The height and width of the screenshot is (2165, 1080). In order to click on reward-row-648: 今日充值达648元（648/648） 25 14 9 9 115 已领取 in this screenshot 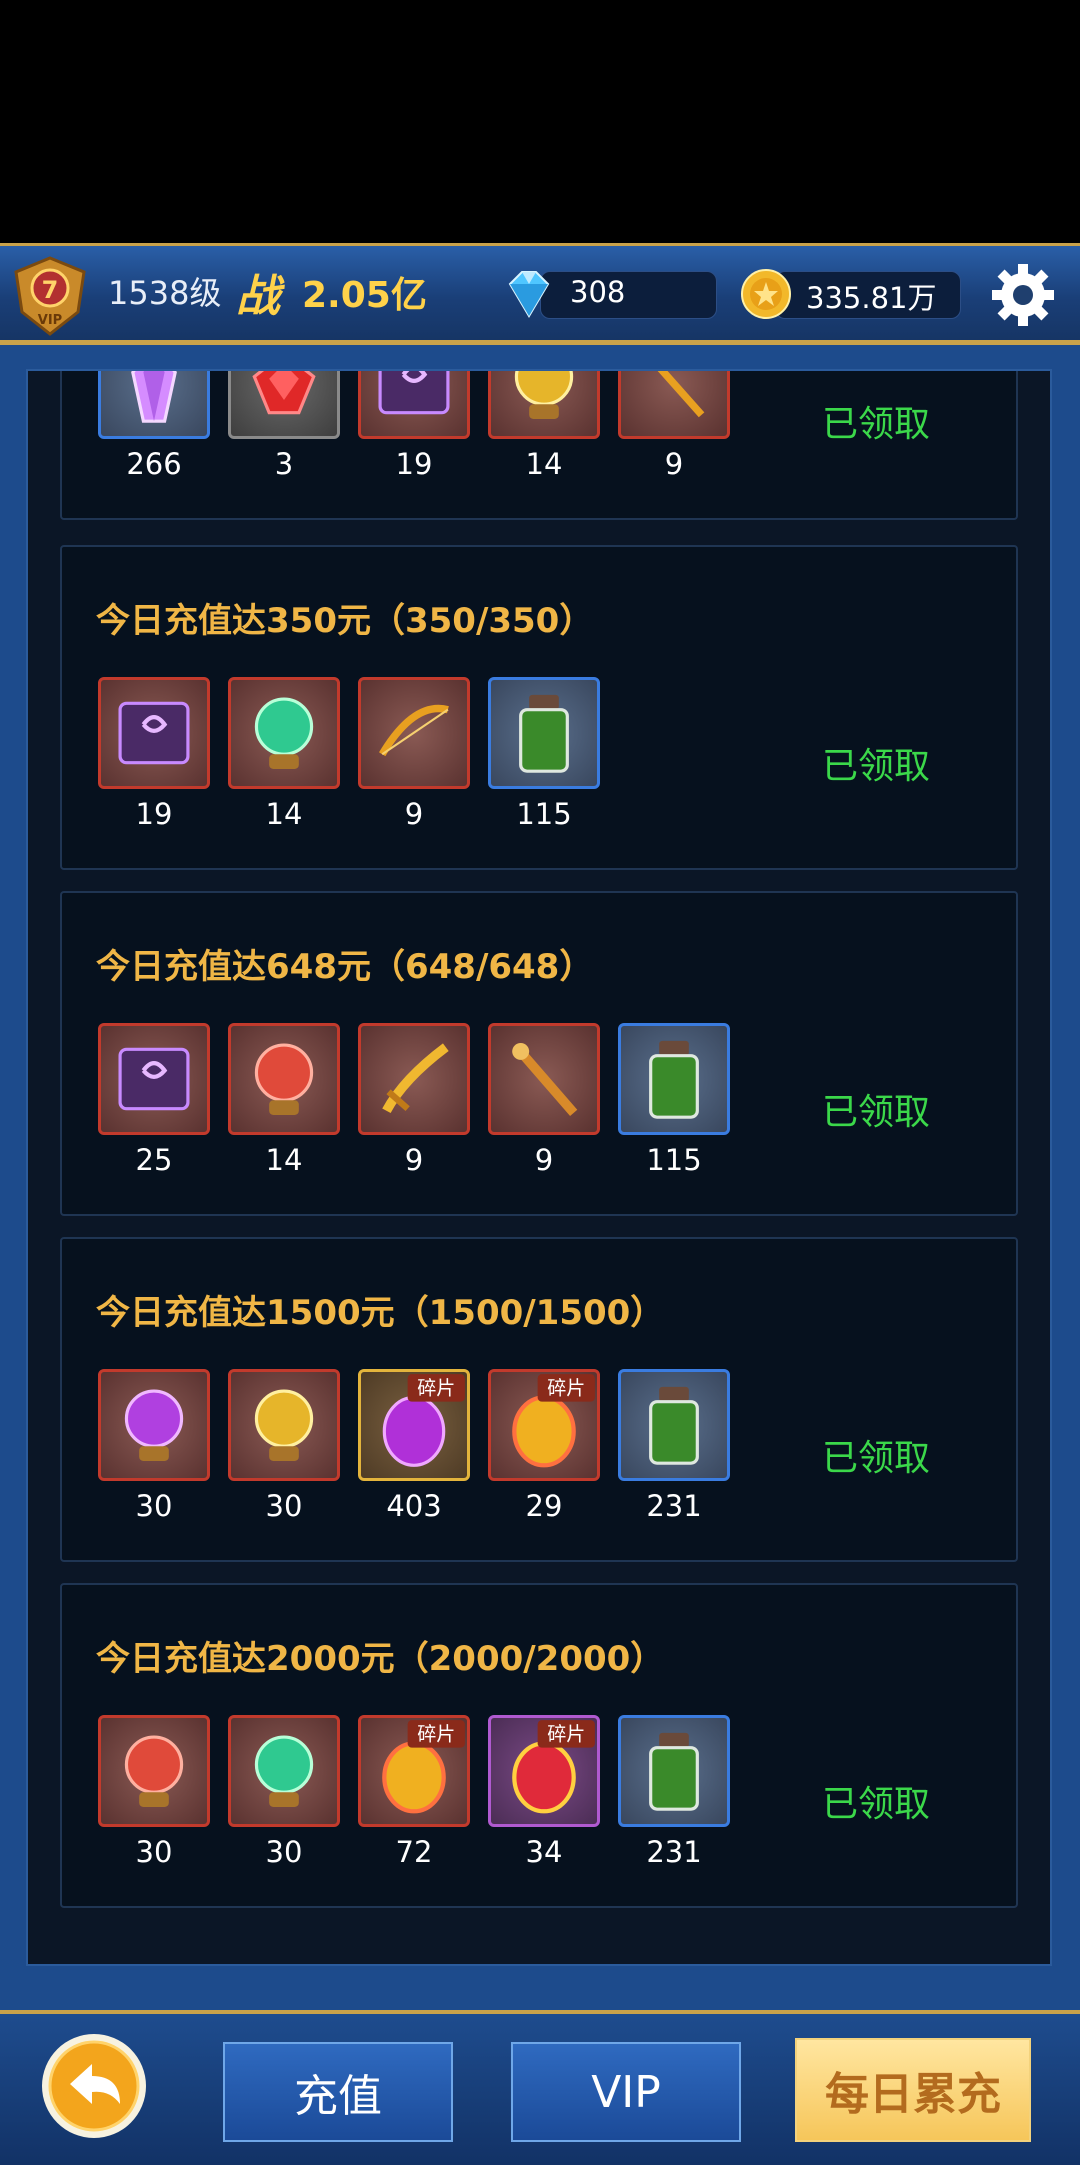, I will do `click(539, 1053)`.